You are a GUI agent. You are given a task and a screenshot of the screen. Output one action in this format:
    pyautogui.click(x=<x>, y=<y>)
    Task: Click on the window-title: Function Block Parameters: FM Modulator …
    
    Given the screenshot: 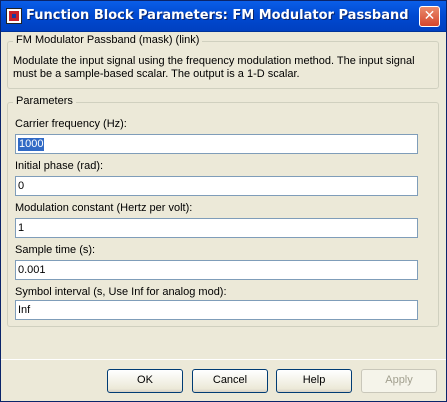 What is the action you would take?
    pyautogui.click(x=217, y=15)
    